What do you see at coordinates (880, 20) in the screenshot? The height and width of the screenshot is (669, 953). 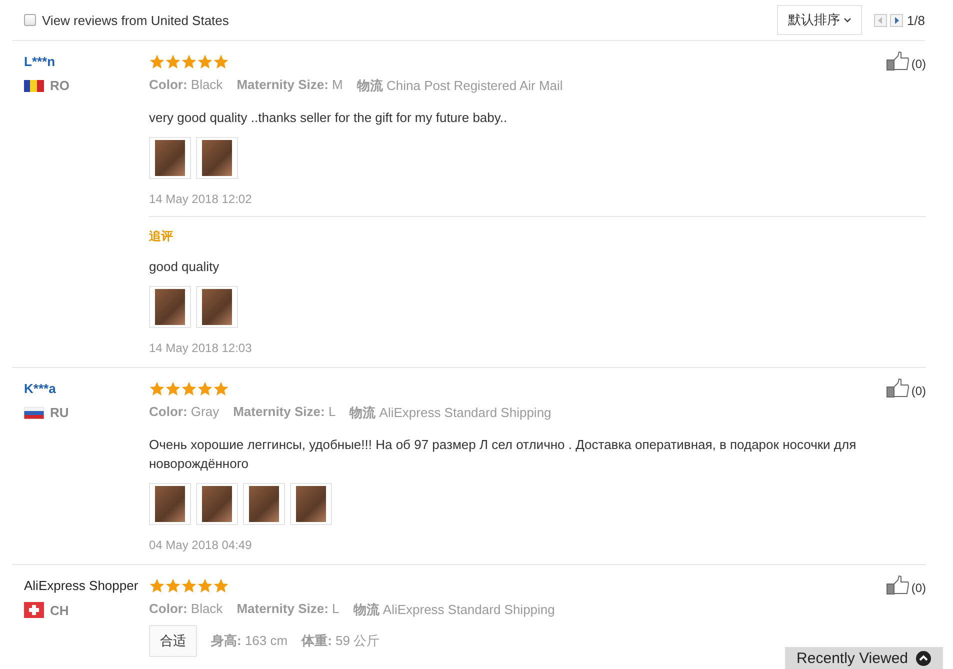 I see `left-triangle-icon` at bounding box center [880, 20].